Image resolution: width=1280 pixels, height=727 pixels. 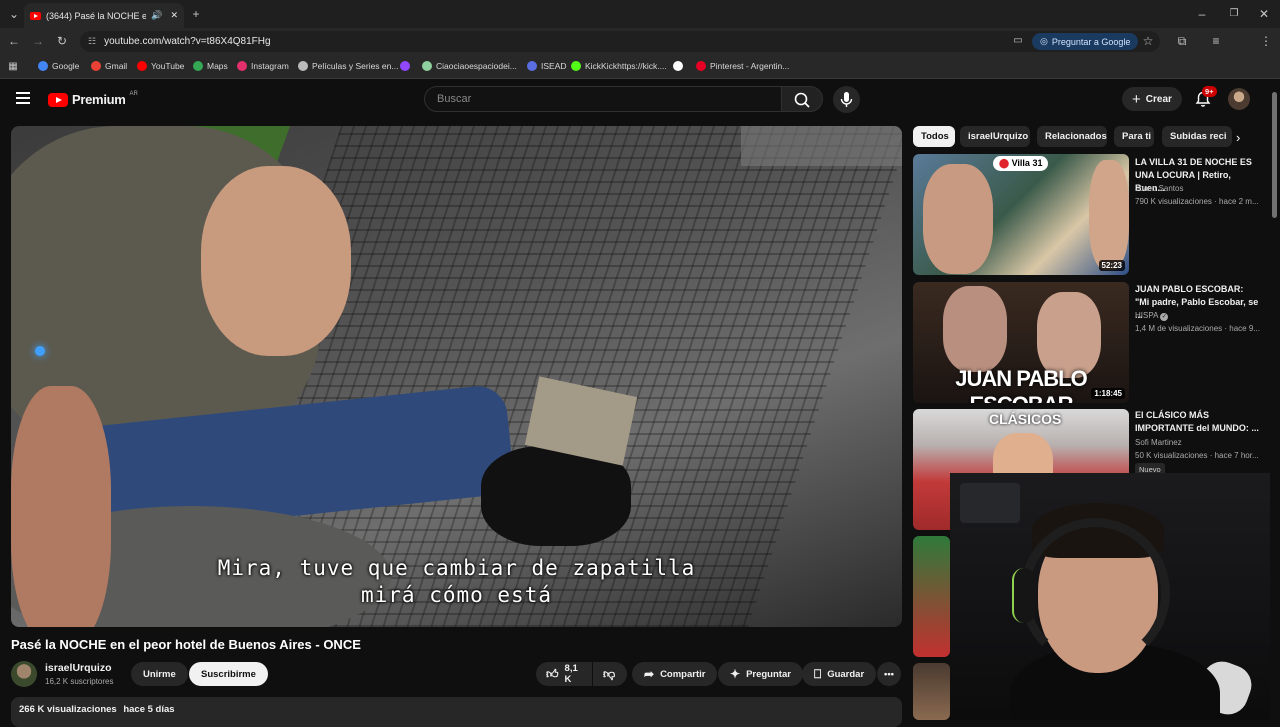 What do you see at coordinates (1018, 41) in the screenshot?
I see `cast-icon: ▭` at bounding box center [1018, 41].